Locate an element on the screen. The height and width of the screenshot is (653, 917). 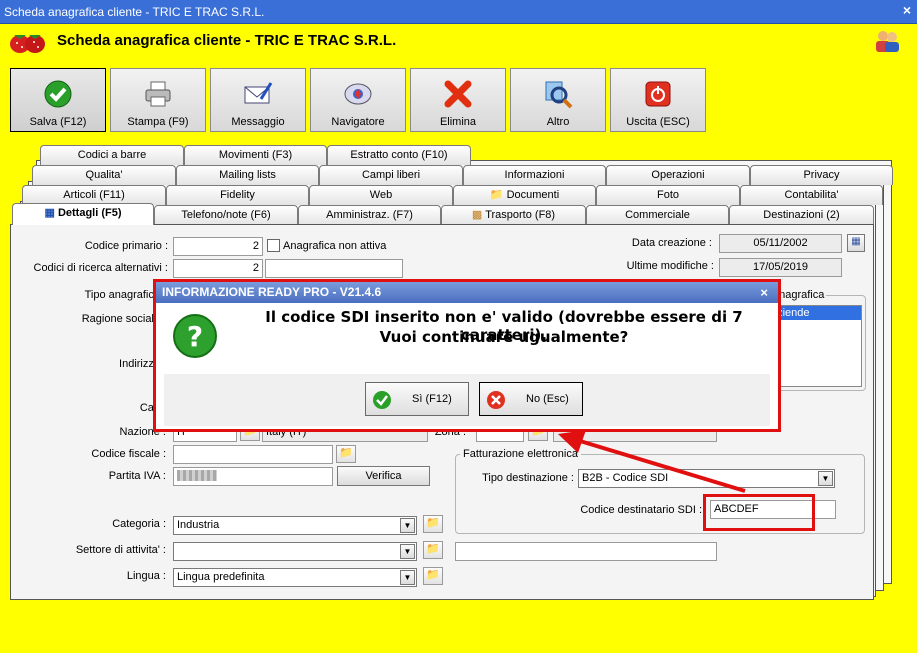
tab-trasporto-label: Trasporto (F8) is located at coordinates (520, 215).